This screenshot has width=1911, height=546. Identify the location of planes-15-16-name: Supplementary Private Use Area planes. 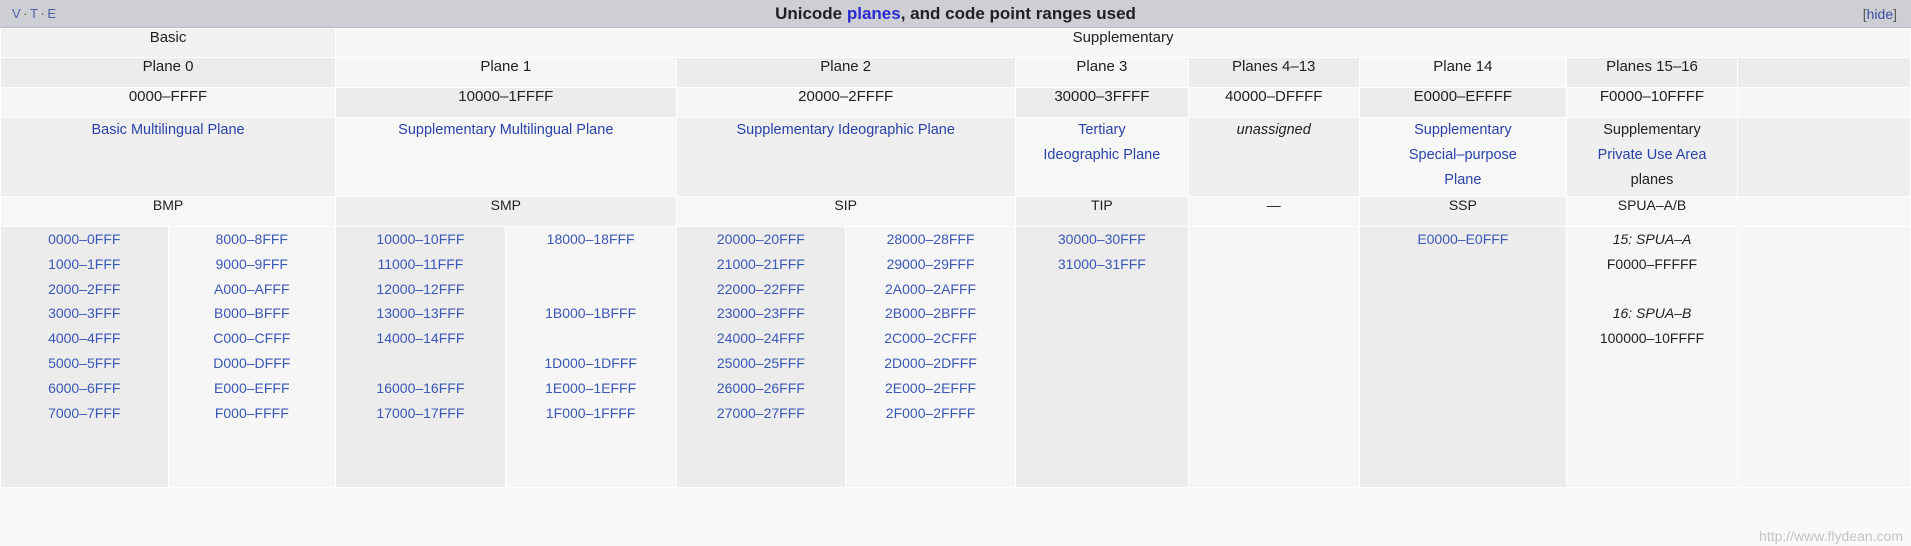
(1652, 157).